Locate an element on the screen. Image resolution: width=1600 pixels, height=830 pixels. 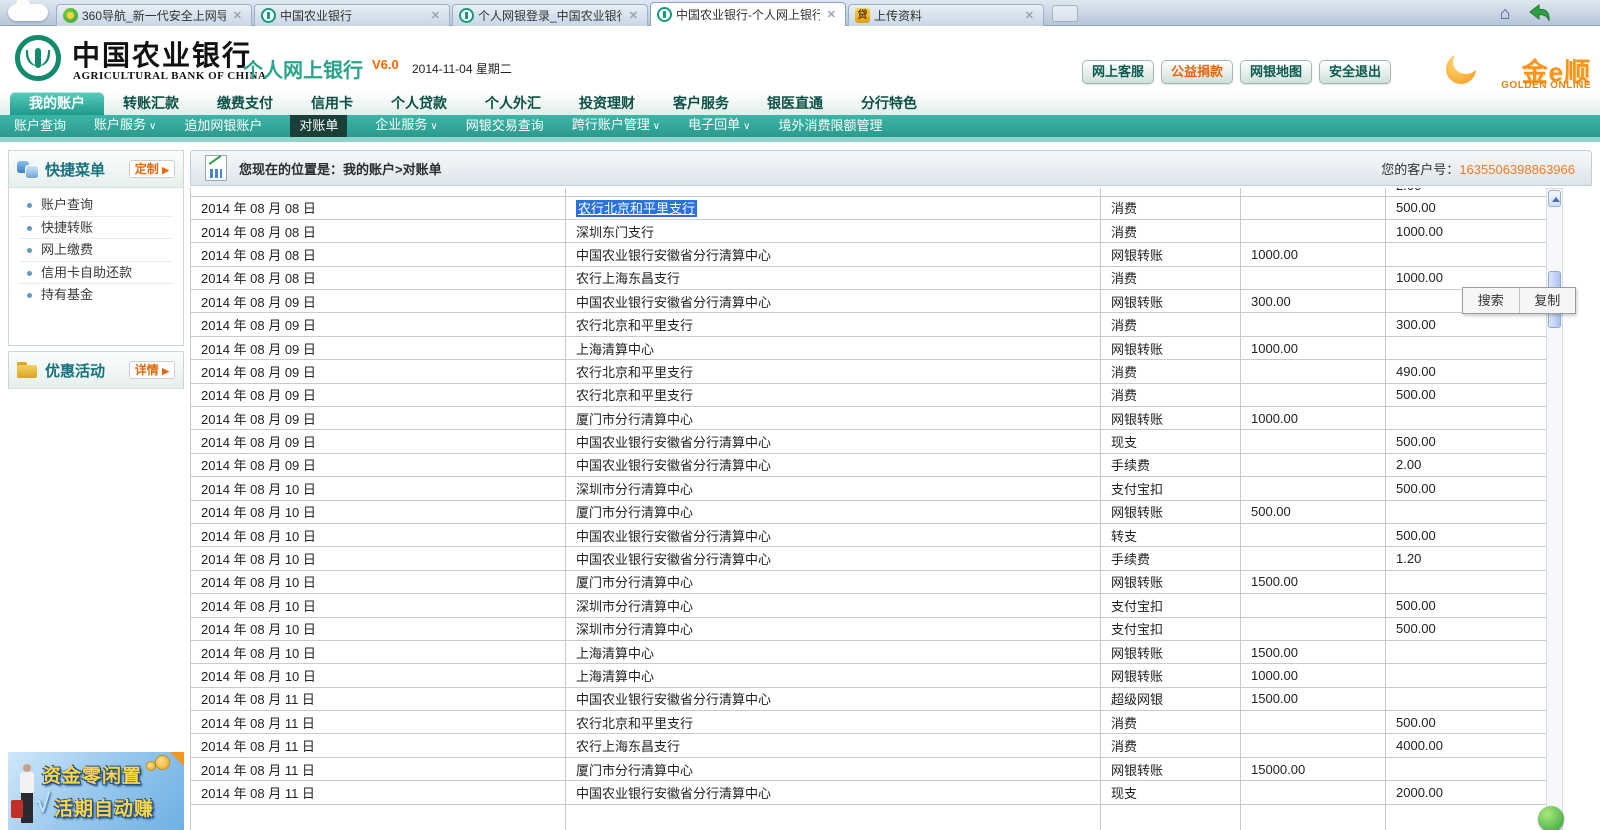
floating-green-ball-icon is located at coordinates (1551, 818).